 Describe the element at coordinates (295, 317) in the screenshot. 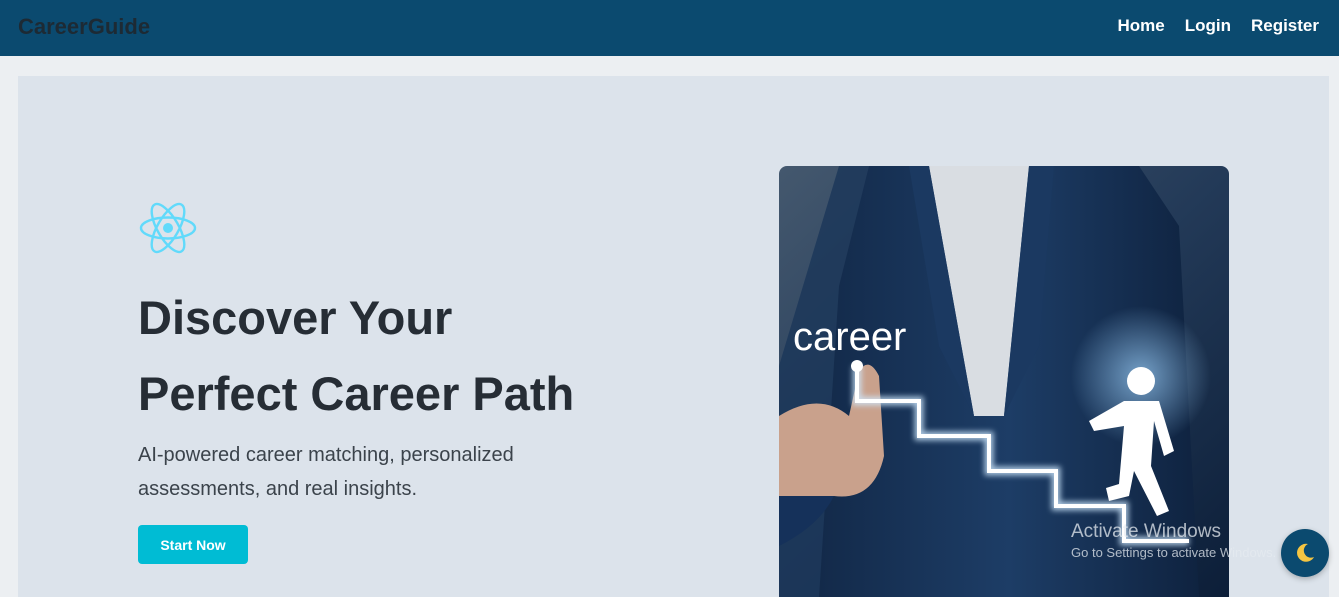

I see `headline-line-1: Discover Your` at that location.